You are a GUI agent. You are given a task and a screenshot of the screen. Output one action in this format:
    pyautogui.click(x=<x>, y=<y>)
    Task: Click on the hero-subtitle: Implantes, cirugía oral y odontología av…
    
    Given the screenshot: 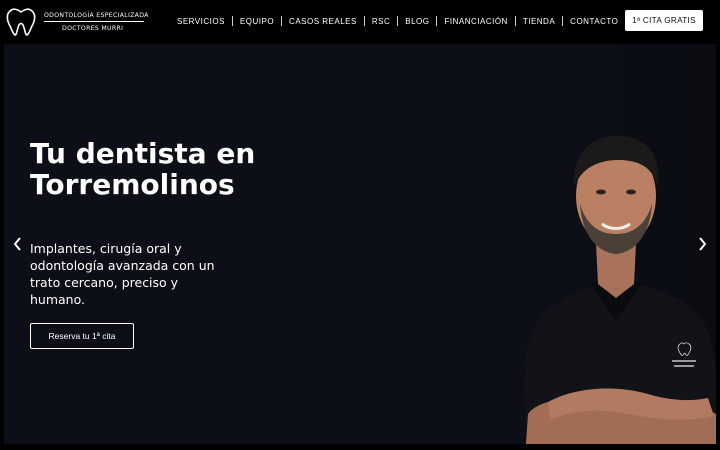 What is the action you would take?
    pyautogui.click(x=122, y=274)
    